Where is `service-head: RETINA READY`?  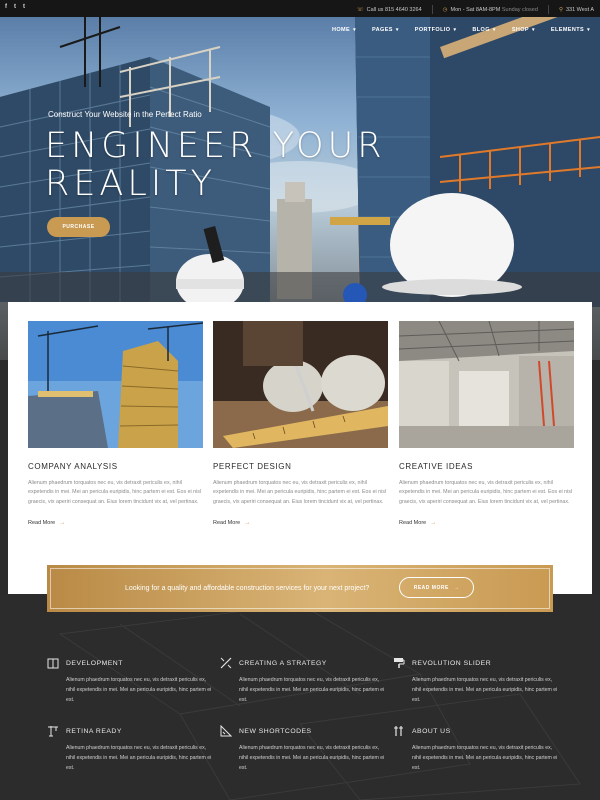 service-head: RETINA READY is located at coordinates (127, 731).